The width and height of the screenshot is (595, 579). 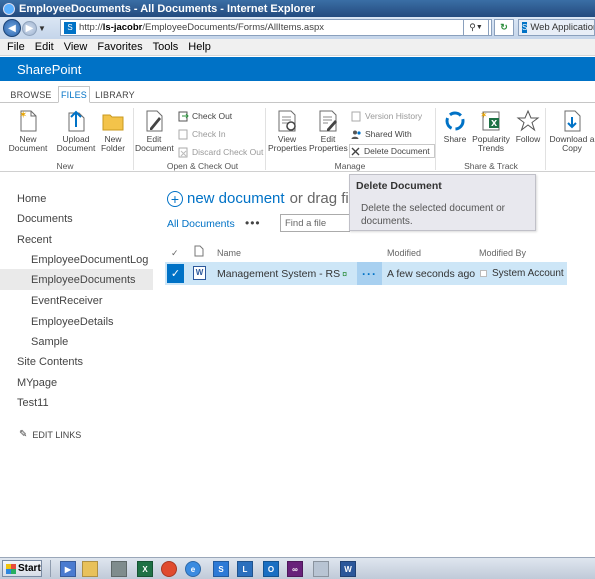 What do you see at coordinates (42, 28) in the screenshot?
I see `history-dropdown-icon: ▼` at bounding box center [42, 28].